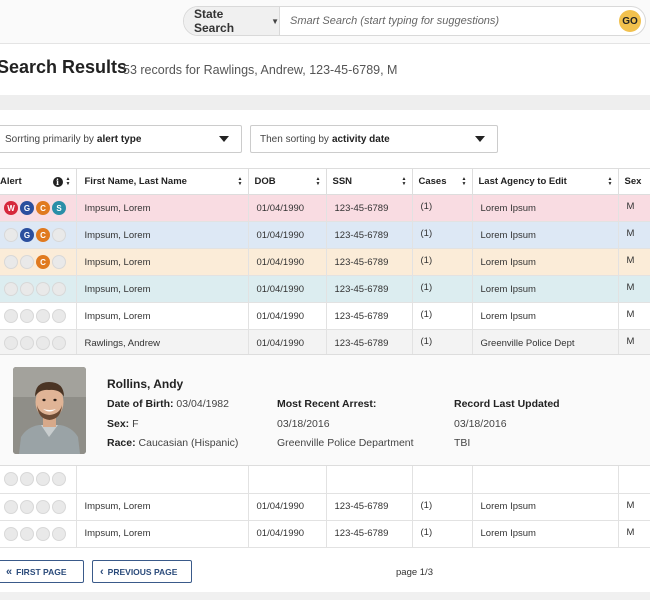 Image resolution: width=650 pixels, height=600 pixels. What do you see at coordinates (38, 181) in the screenshot?
I see `column-header-alert: Alert i` at bounding box center [38, 181].